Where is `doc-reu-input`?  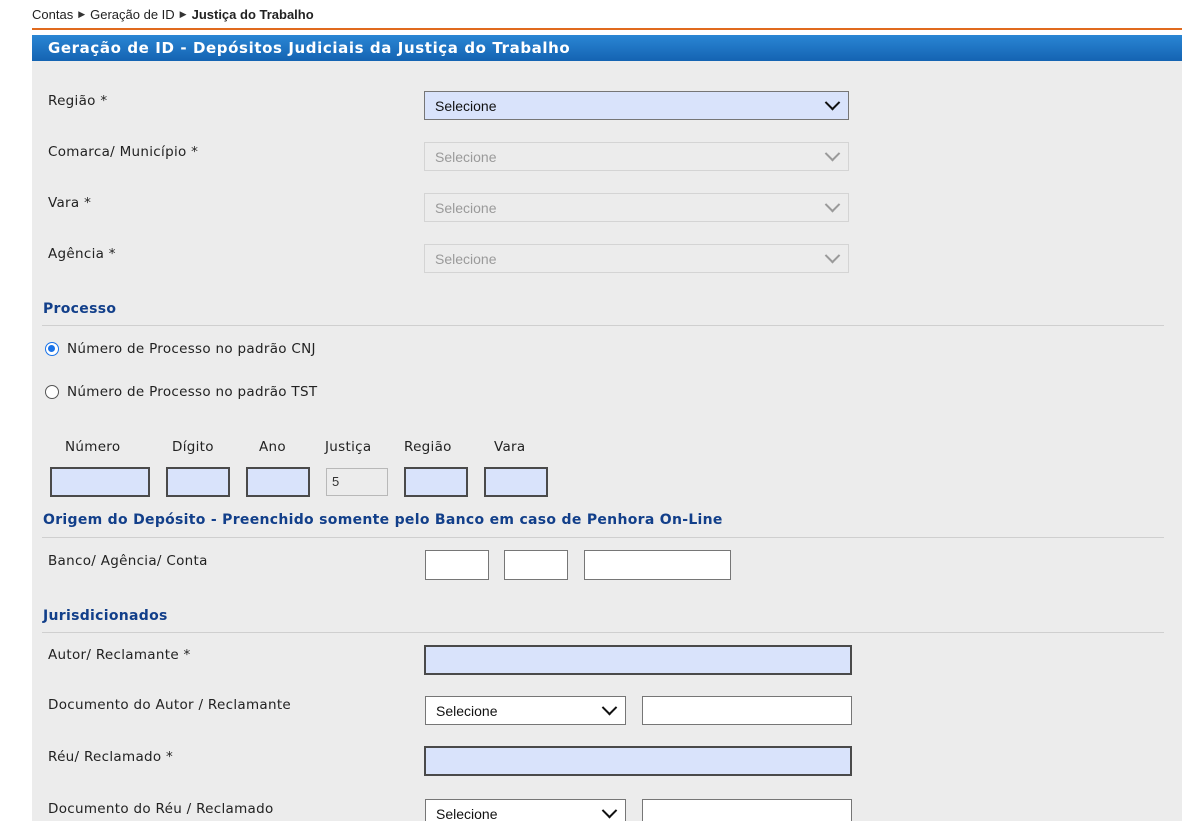
doc-reu-input is located at coordinates (747, 810).